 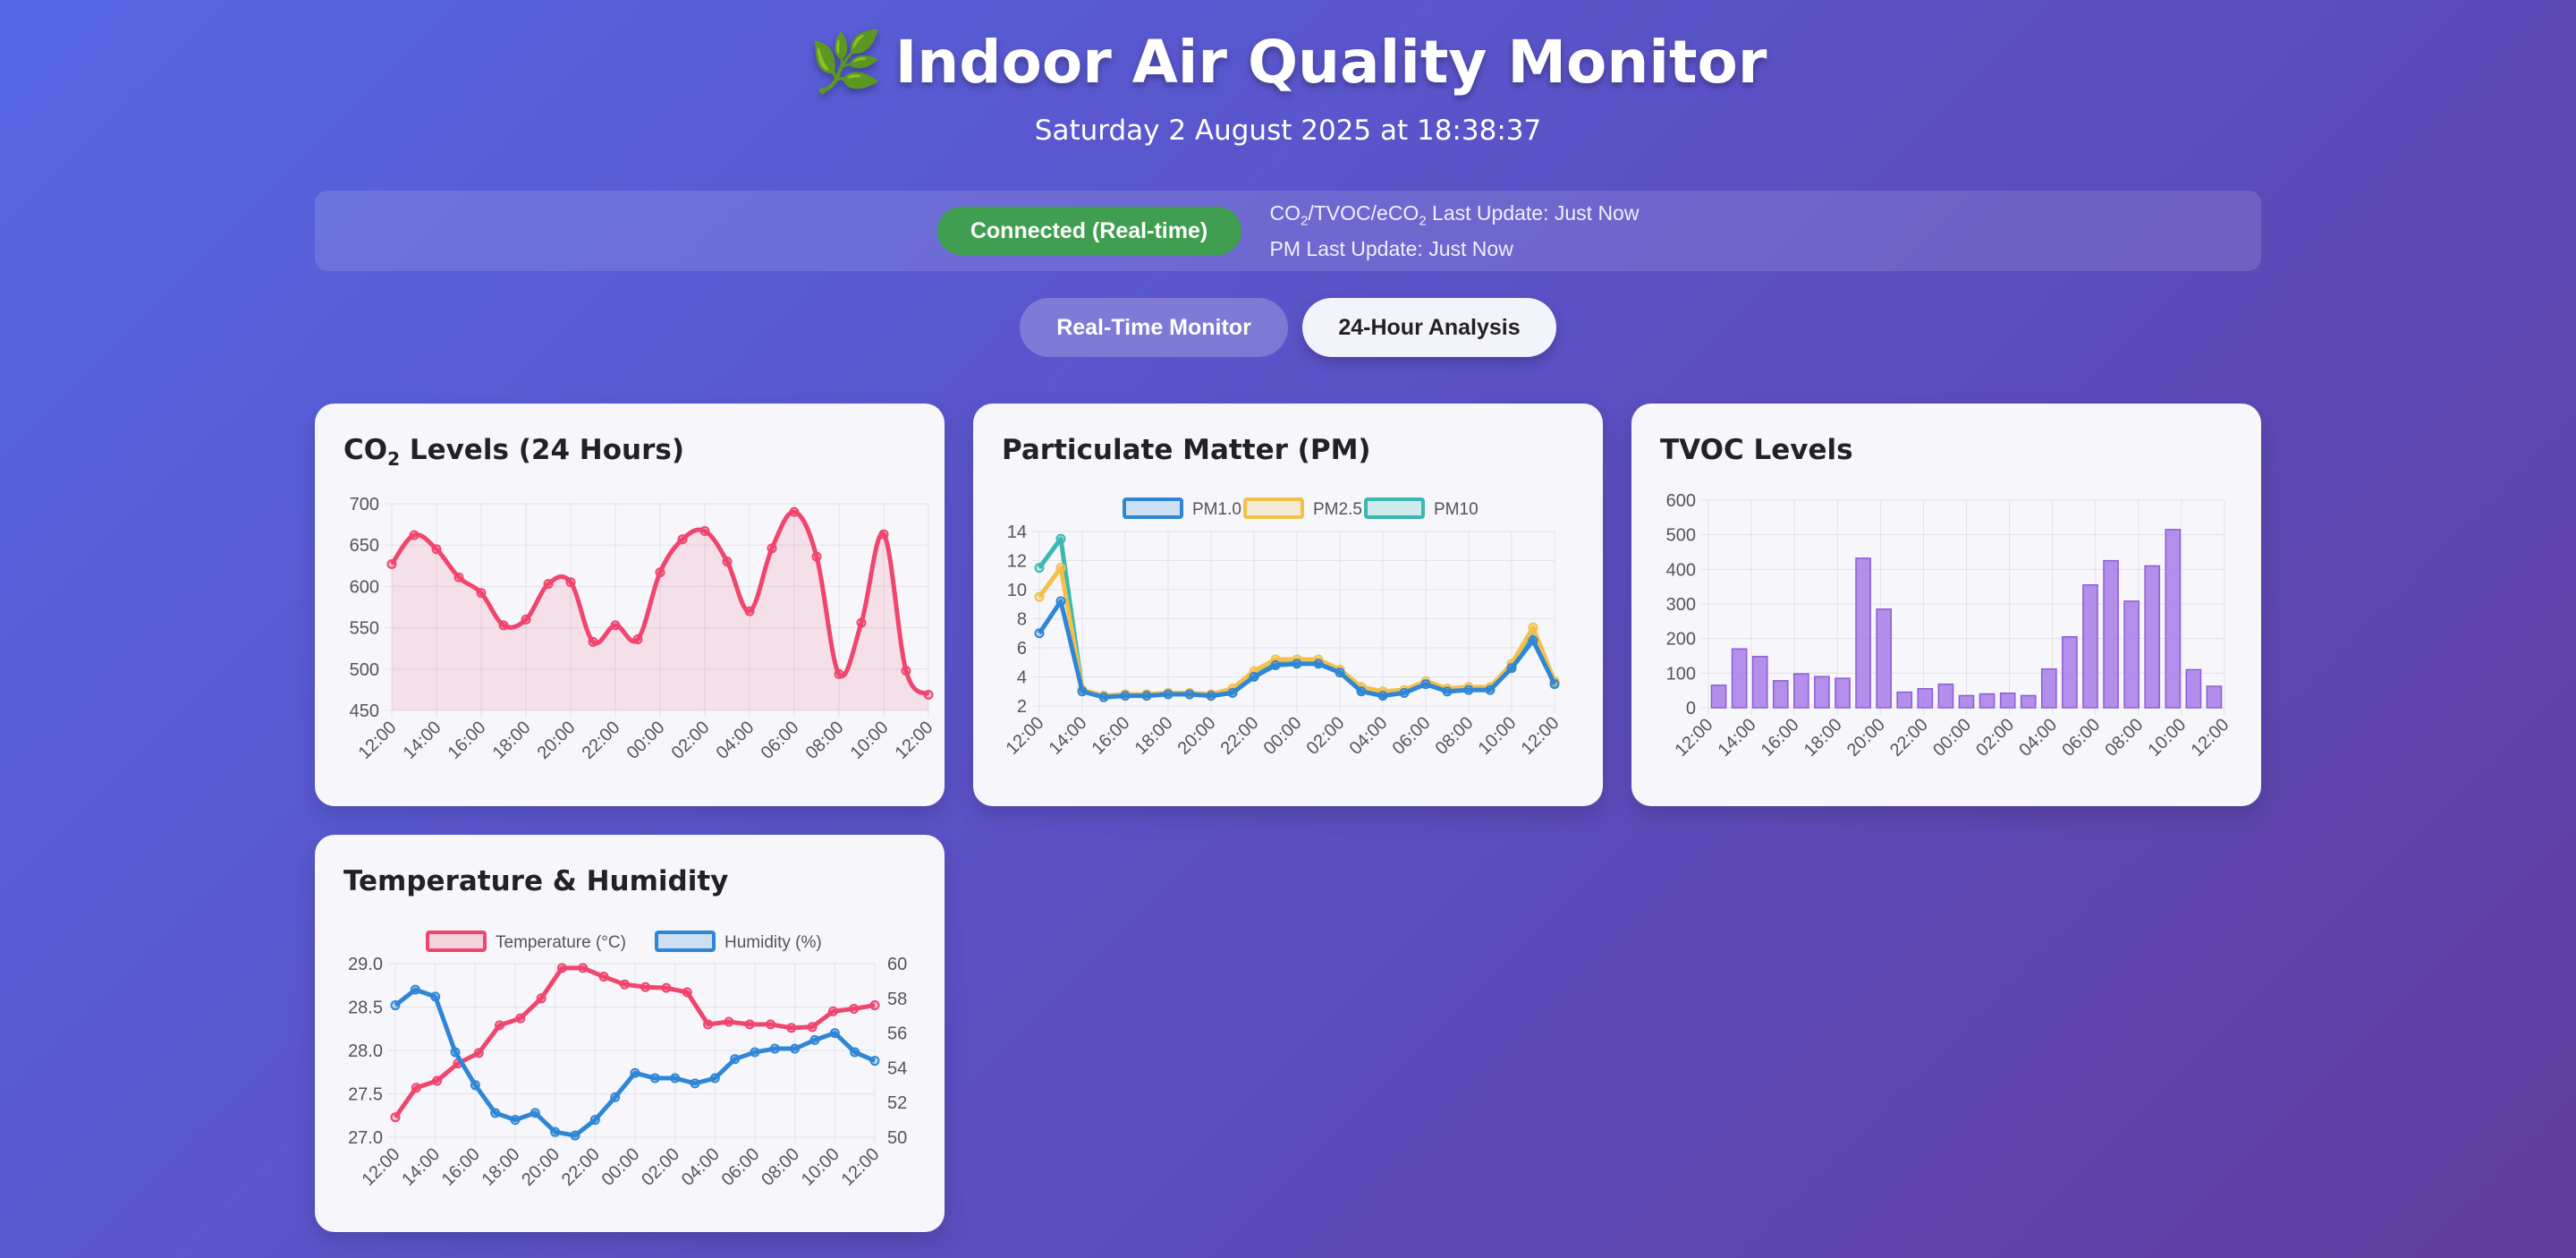 What do you see at coordinates (1017, 590) in the screenshot?
I see `y-tick-label: 10` at bounding box center [1017, 590].